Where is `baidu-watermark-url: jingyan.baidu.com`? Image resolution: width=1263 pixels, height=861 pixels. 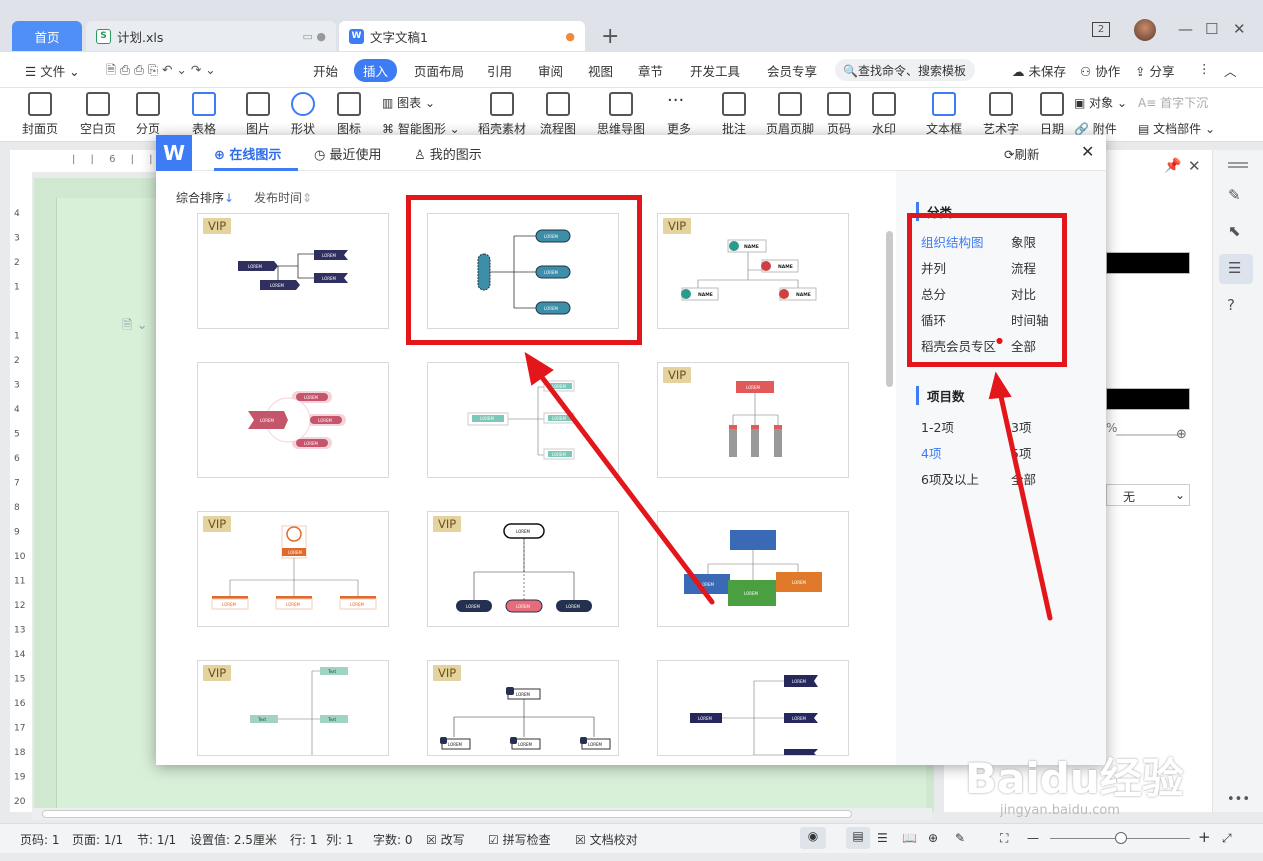 baidu-watermark-url: jingyan.baidu.com is located at coordinates (1060, 810).